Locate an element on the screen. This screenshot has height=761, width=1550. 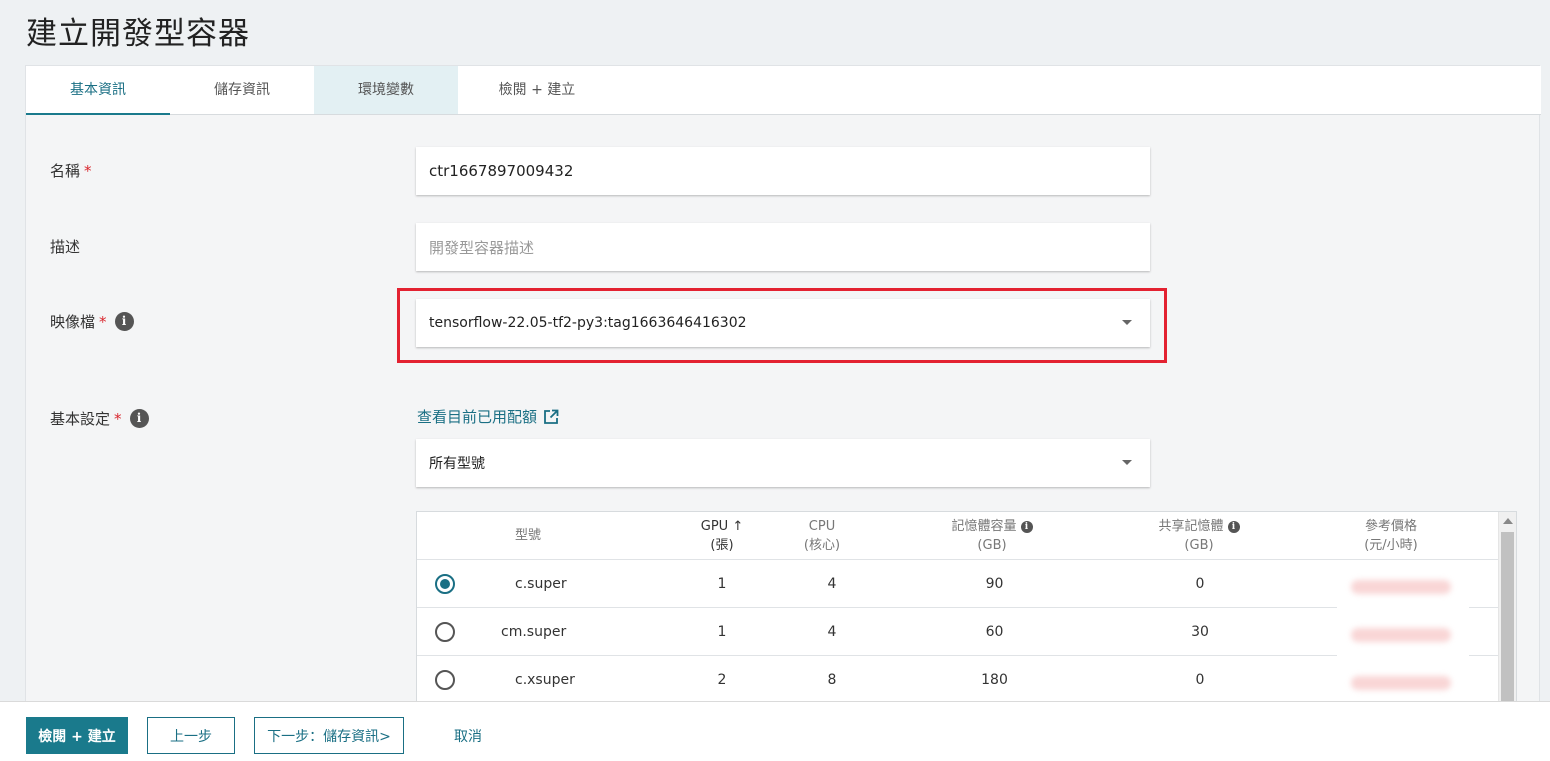
next-step-button: 下一步：儲存資訊> is located at coordinates (329, 735).